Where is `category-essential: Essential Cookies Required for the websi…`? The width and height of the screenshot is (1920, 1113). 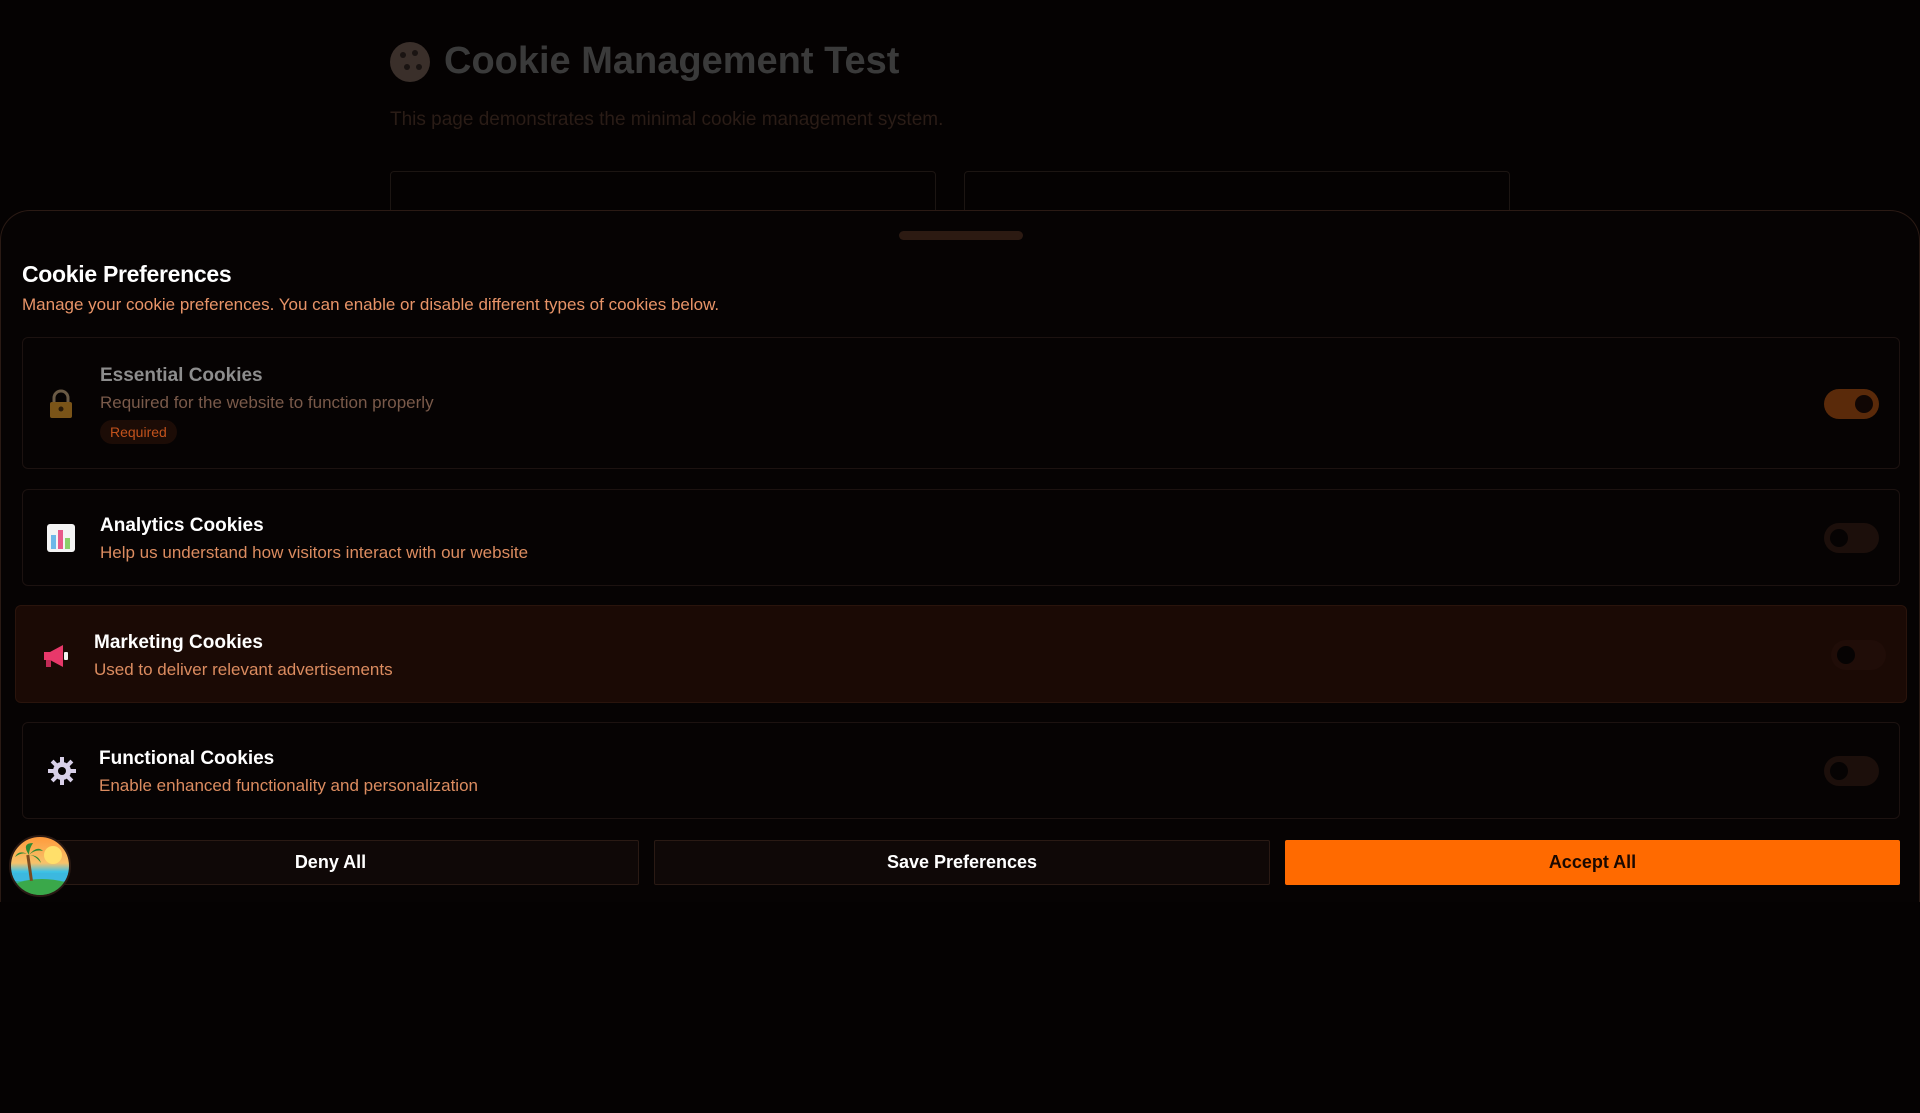
category-essential: Essential Cookies Required for the websi… is located at coordinates (961, 403).